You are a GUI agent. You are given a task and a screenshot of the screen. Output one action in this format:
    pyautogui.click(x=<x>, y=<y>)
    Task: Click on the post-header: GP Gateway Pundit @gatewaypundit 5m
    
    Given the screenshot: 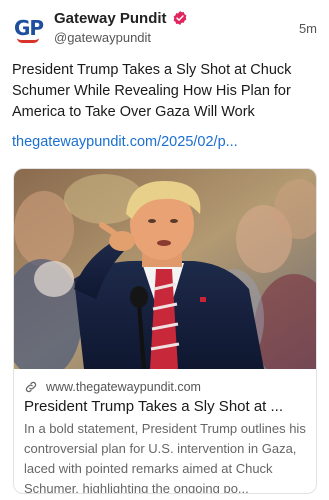 What is the action you would take?
    pyautogui.click(x=165, y=28)
    